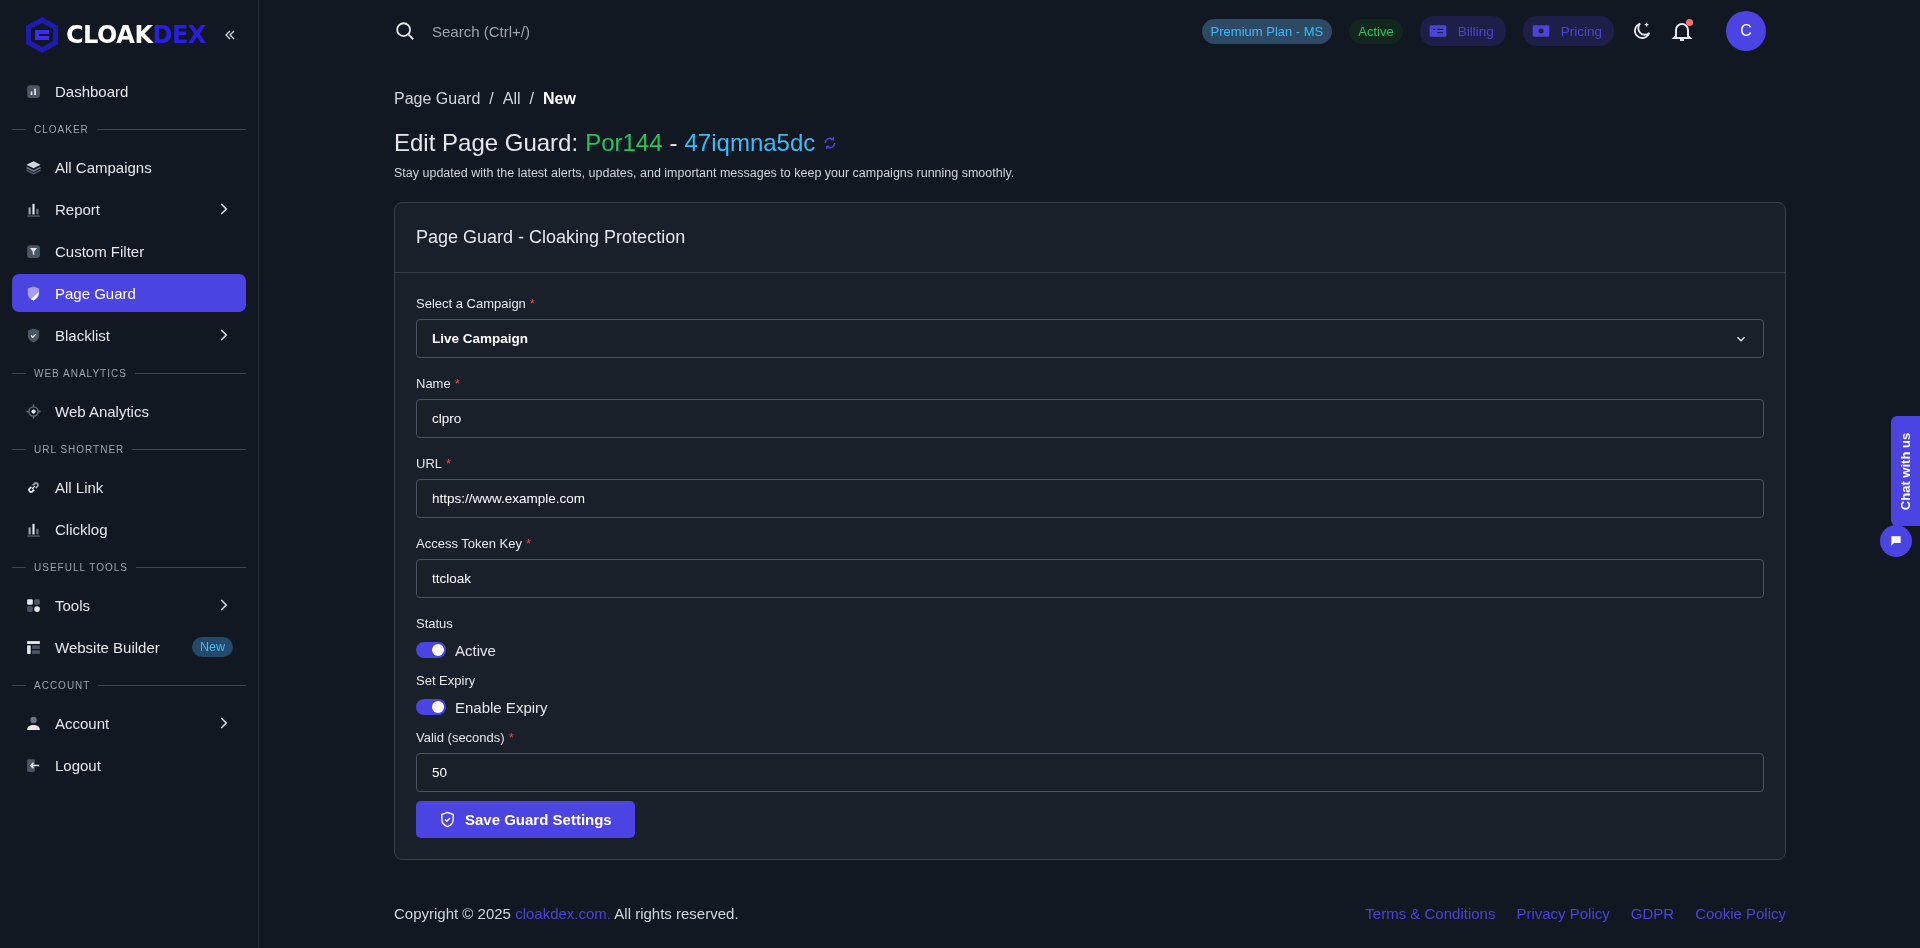 The width and height of the screenshot is (1920, 948). What do you see at coordinates (129, 373) in the screenshot?
I see `section-heading: WEB ANALYTICS` at bounding box center [129, 373].